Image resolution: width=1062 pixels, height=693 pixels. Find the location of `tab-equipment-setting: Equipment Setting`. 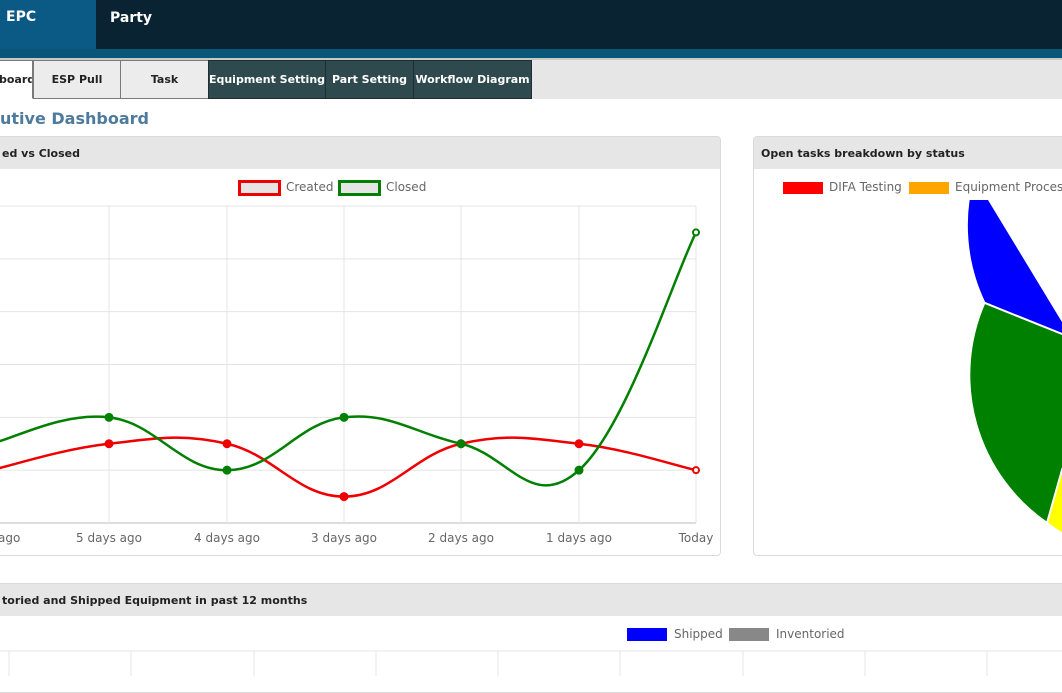

tab-equipment-setting: Equipment Setting is located at coordinates (267, 79).